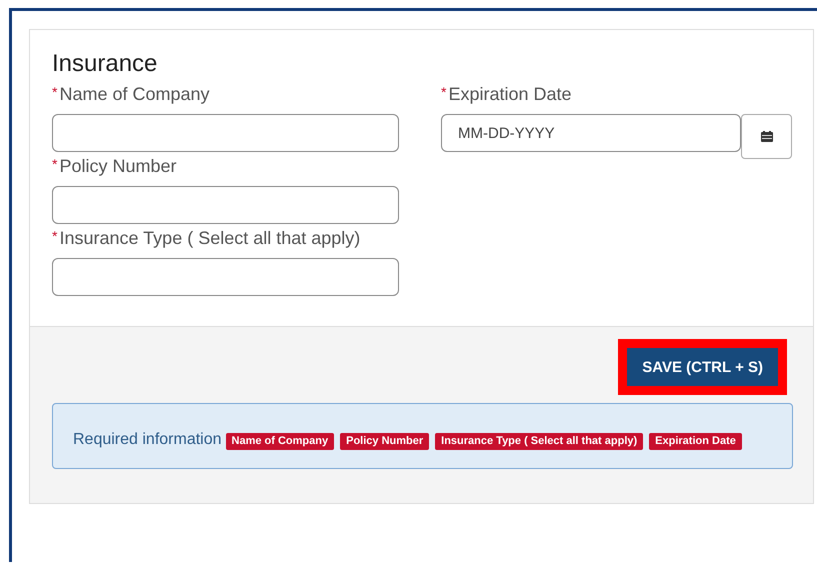 The width and height of the screenshot is (817, 565). I want to click on section-title: Insurance, so click(105, 64).